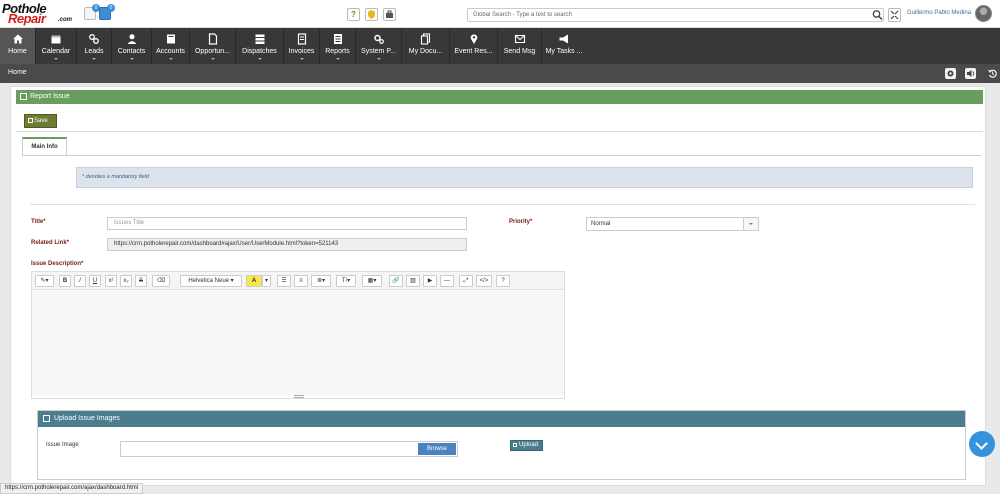 This screenshot has height=494, width=1000. Describe the element at coordinates (287, 223) in the screenshot. I see `title-input: Issues Title` at that location.